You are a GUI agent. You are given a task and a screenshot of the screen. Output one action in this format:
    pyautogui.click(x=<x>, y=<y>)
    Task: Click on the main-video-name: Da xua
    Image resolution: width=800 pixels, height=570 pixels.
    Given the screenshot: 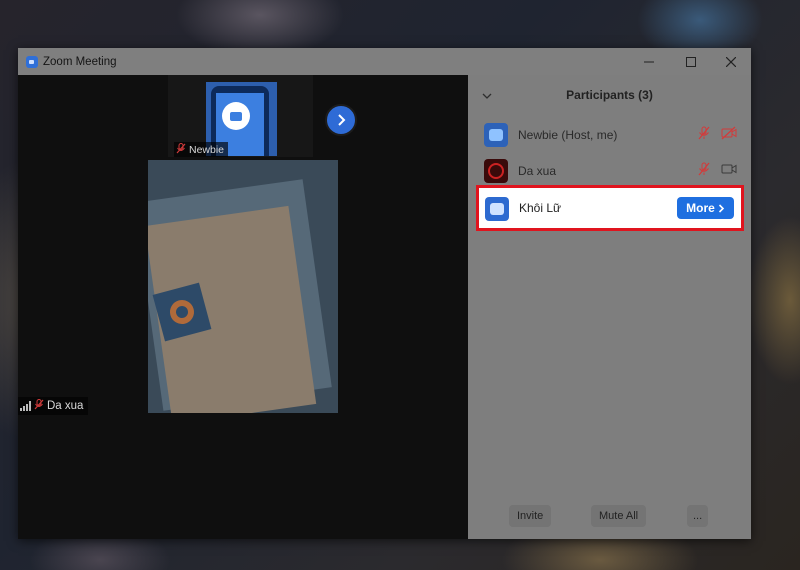 What is the action you would take?
    pyautogui.click(x=65, y=406)
    